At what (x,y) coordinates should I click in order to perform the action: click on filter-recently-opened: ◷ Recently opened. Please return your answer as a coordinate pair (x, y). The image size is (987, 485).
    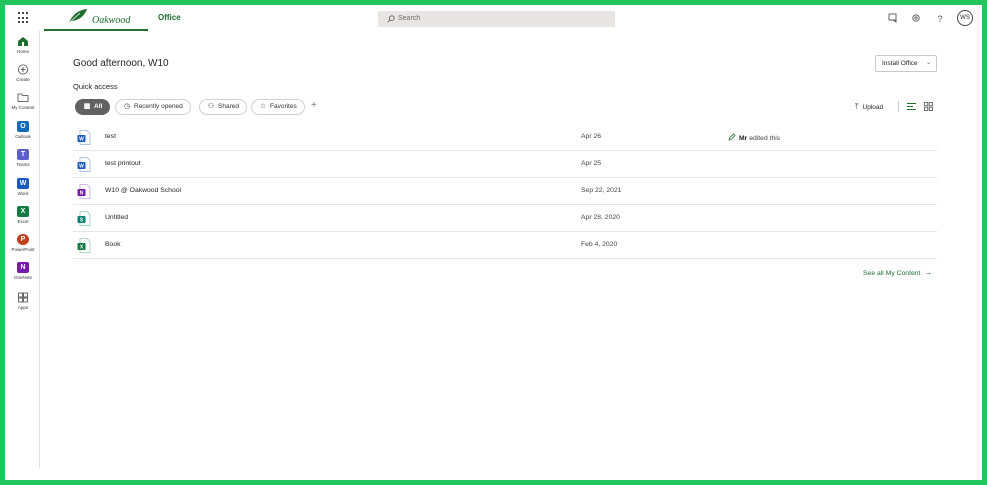
    Looking at the image, I should click on (153, 107).